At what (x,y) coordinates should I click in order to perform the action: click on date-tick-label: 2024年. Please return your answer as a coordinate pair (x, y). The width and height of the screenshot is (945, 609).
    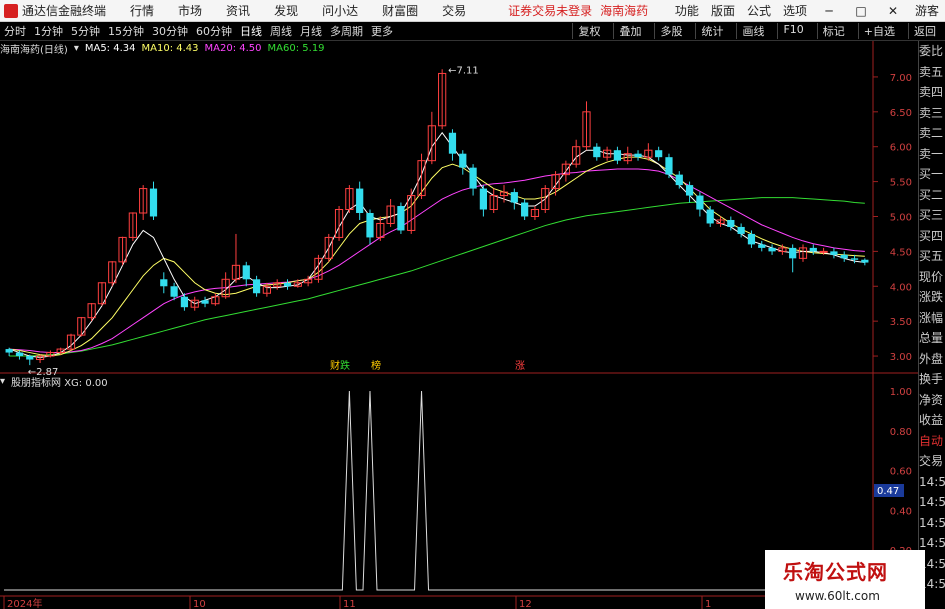
    Looking at the image, I should click on (24, 603).